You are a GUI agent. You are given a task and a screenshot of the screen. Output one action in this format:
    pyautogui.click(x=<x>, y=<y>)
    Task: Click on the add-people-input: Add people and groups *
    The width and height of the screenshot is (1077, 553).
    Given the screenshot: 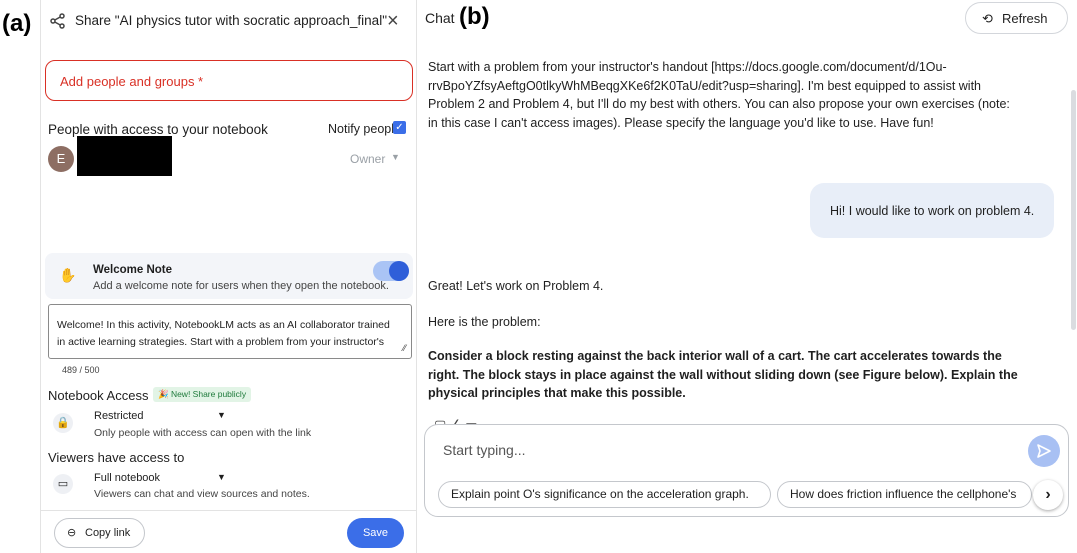 What is the action you would take?
    pyautogui.click(x=229, y=80)
    